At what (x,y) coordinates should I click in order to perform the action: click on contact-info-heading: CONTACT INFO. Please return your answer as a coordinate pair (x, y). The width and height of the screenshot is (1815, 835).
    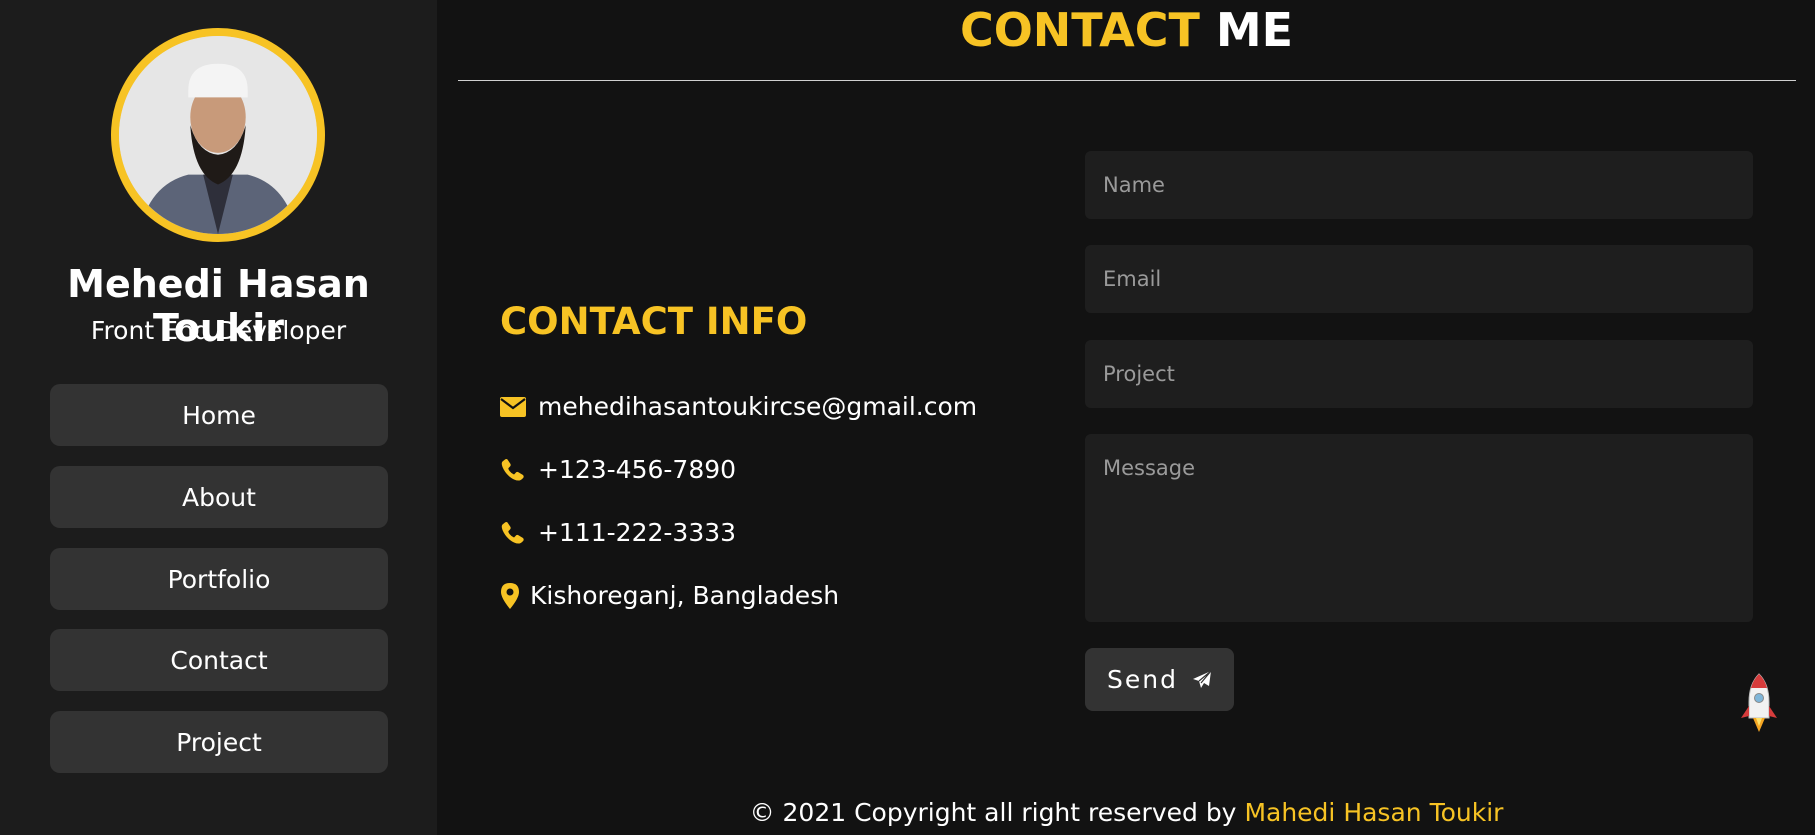
    Looking at the image, I should click on (654, 321).